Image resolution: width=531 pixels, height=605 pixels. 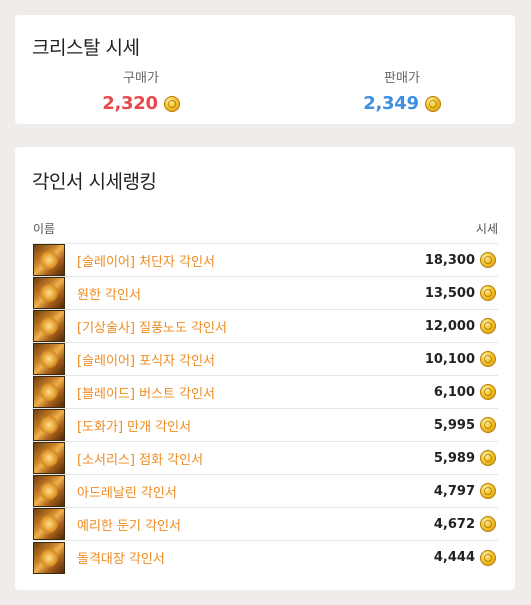 What do you see at coordinates (255, 524) in the screenshot?
I see `item-name-link: 예리한 둔기 각인서` at bounding box center [255, 524].